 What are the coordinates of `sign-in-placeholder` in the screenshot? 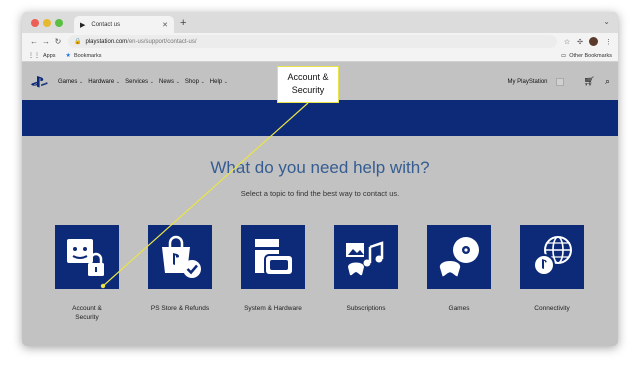 It's located at (559, 81).